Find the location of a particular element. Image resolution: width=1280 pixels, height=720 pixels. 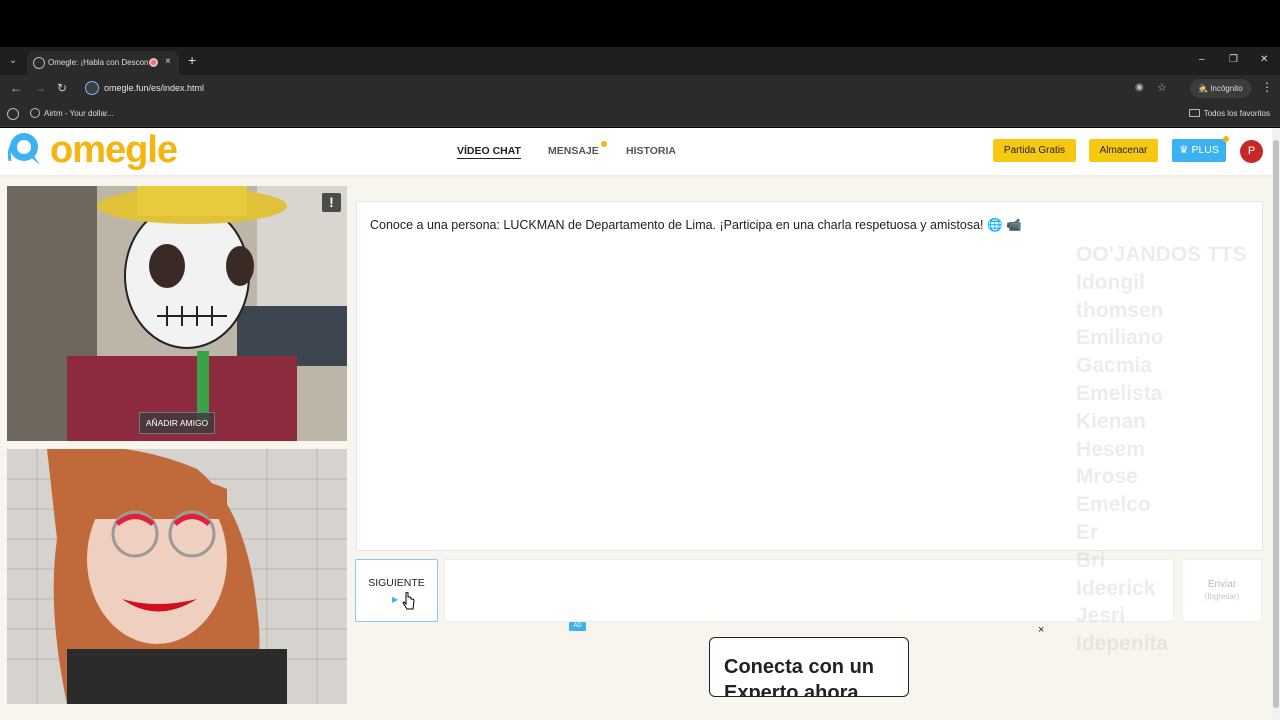

list-item: Emelco is located at coordinates (1113, 505).